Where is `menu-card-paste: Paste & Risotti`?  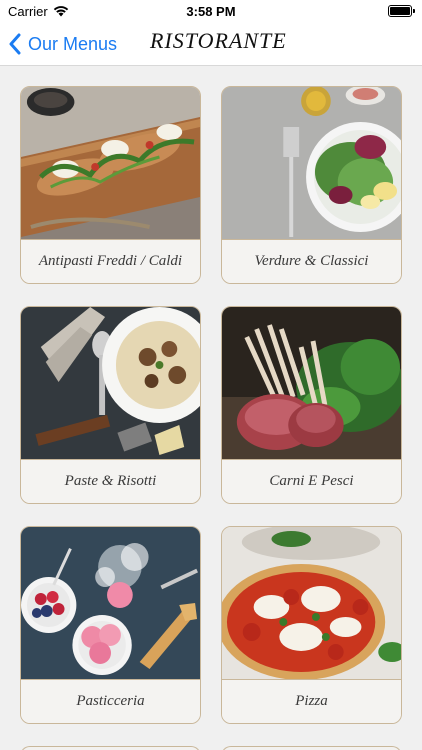 menu-card-paste: Paste & Risotti is located at coordinates (110, 405).